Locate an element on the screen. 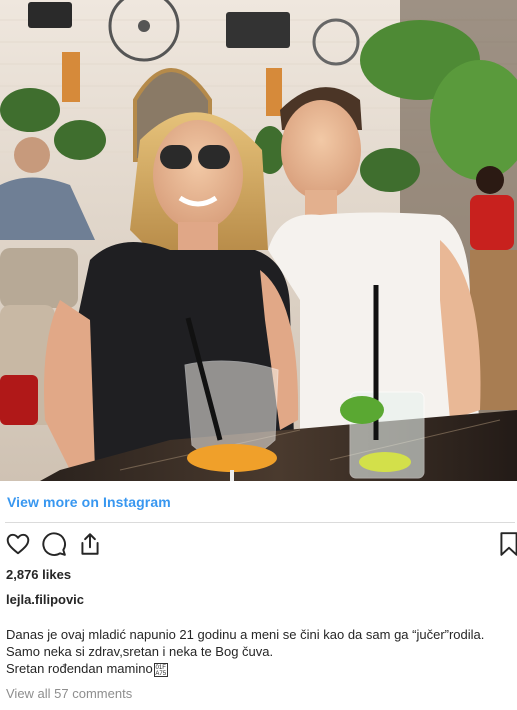 The width and height of the screenshot is (517, 710). view-comments-link: View all 57 comments is located at coordinates (69, 693).